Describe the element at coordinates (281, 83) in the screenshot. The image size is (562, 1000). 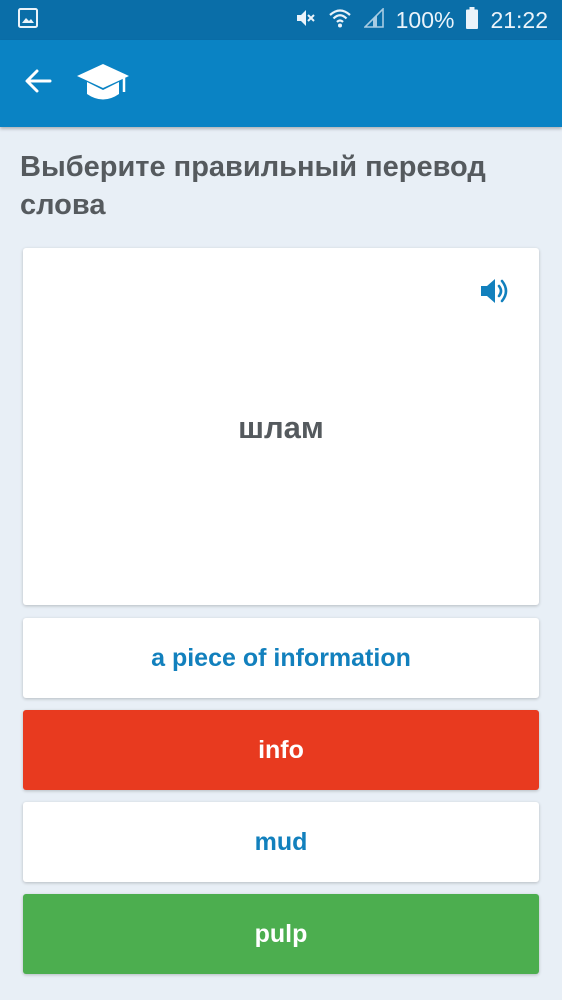
I see `app-bar` at that location.